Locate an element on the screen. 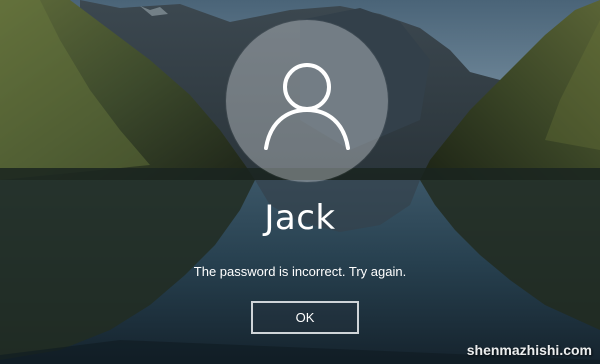 The image size is (600, 364). watermark-text: shenmazhishi.com is located at coordinates (529, 350).